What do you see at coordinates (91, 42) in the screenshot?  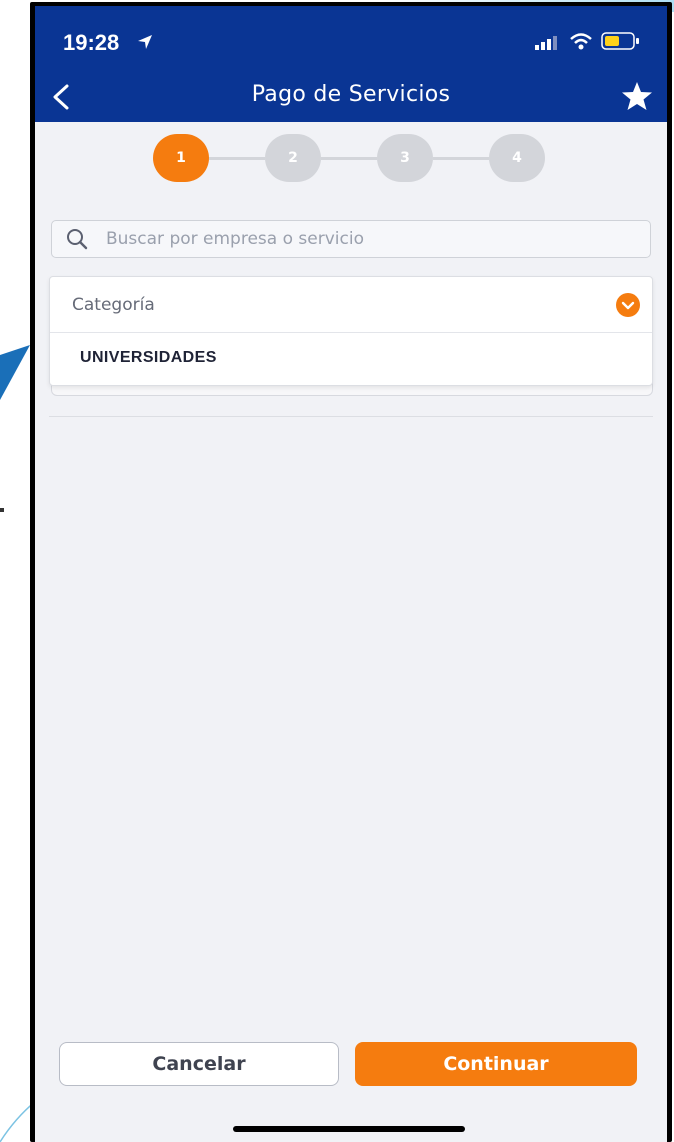 I see `status-time: 19:28` at bounding box center [91, 42].